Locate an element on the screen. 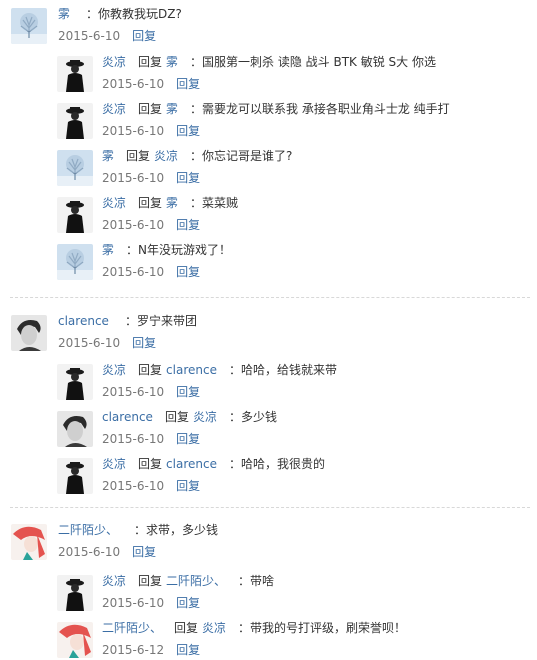 Image resolution: width=537 pixels, height=660 pixels. reply-comment: clarence 回复 炎凉 ：多少钱 2015-6-10 回复 is located at coordinates (268, 428).